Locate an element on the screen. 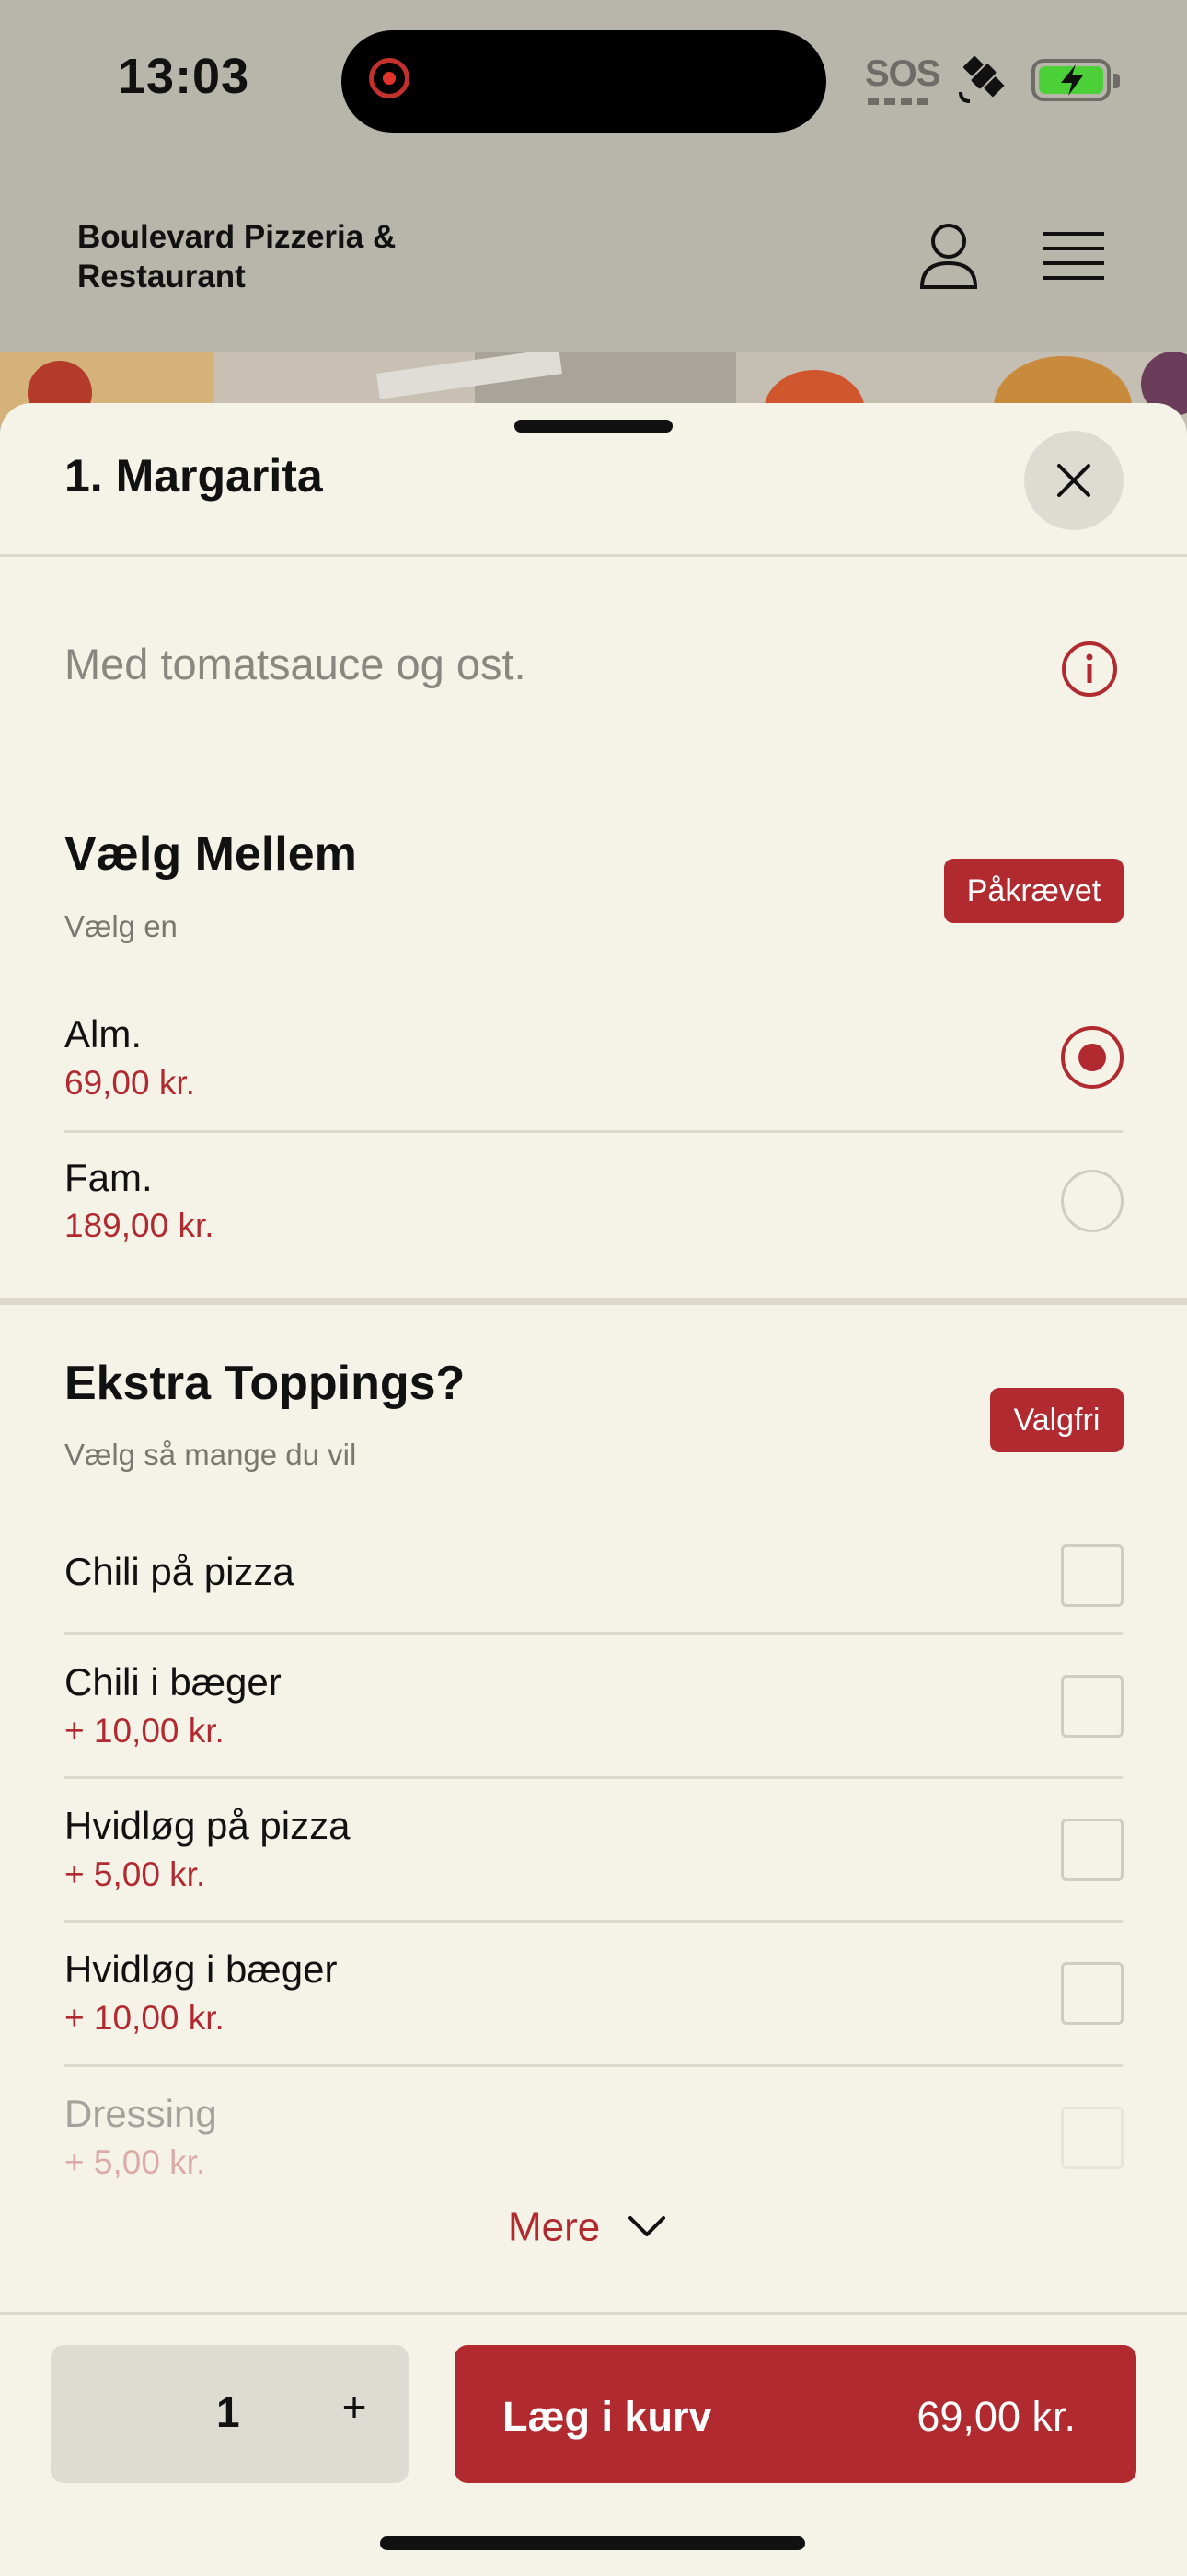 The height and width of the screenshot is (2576, 1187). product-title: 1. Margarita is located at coordinates (193, 476).